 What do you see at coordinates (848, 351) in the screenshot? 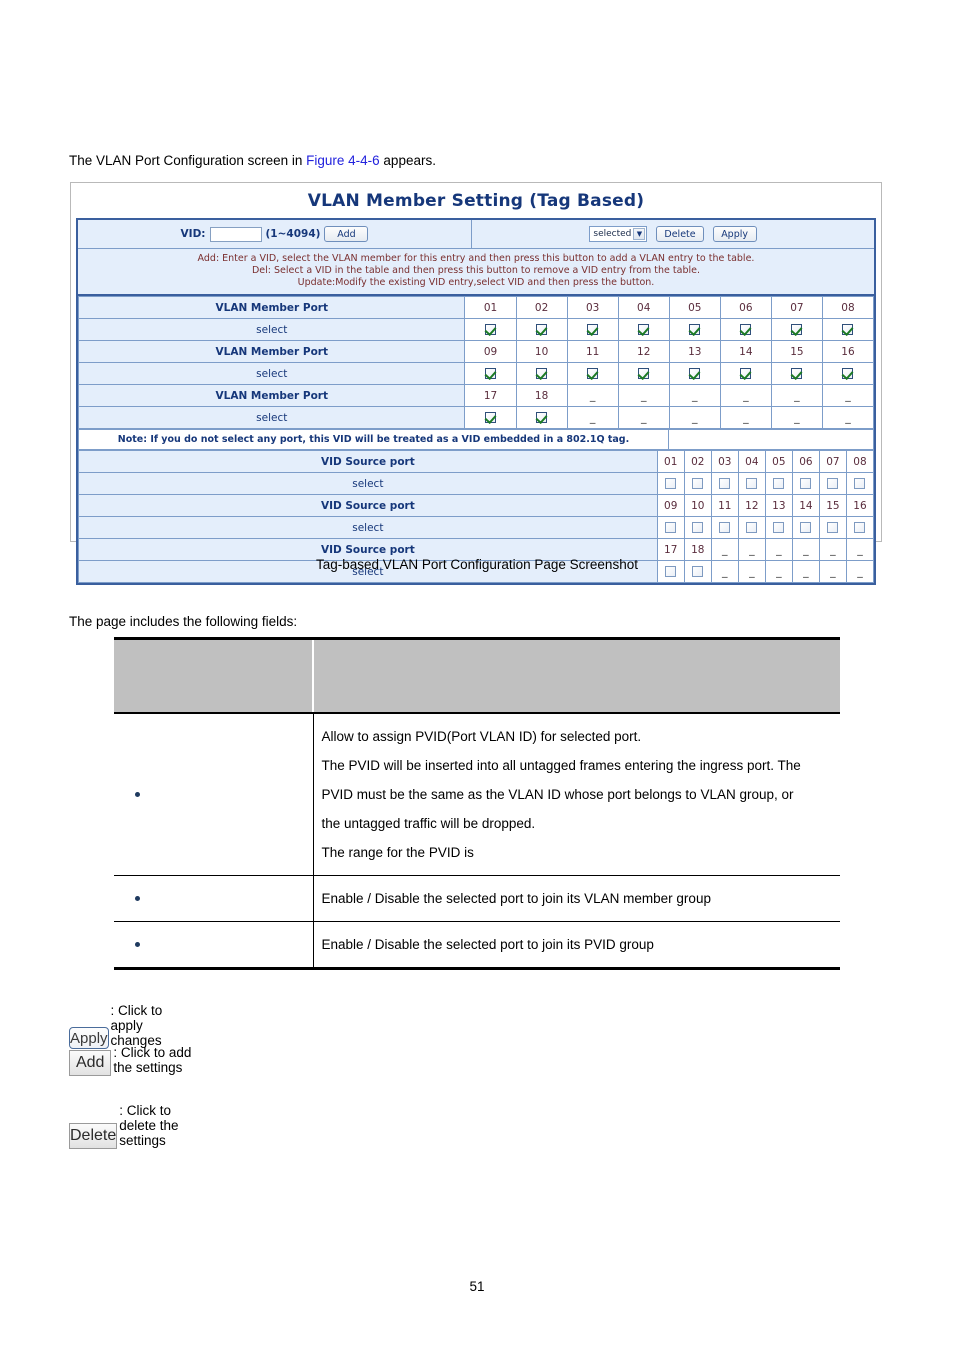
I see `port-number: 16` at bounding box center [848, 351].